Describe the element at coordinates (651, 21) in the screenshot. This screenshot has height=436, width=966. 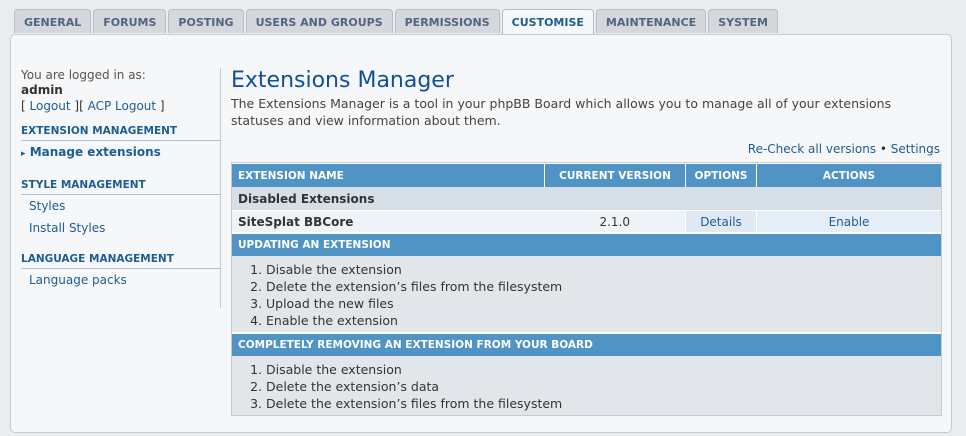
I see `tab-maintenance: MAINTENANCE` at that location.